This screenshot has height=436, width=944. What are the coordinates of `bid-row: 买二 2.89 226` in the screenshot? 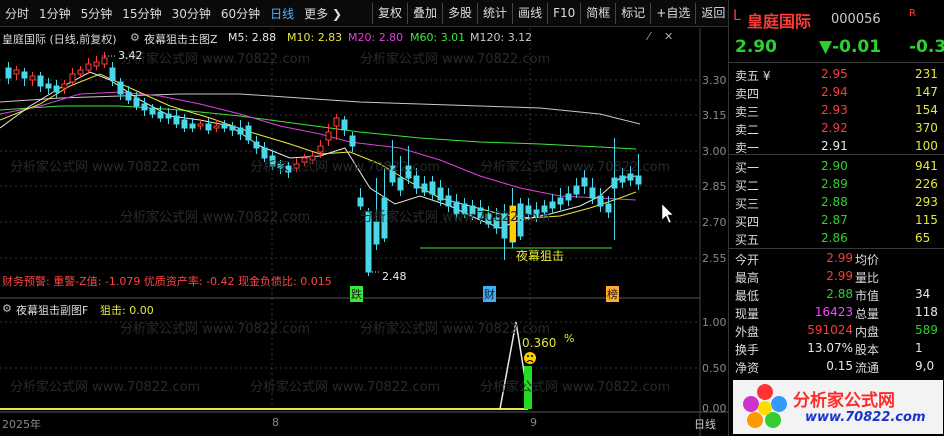 It's located at (836, 185).